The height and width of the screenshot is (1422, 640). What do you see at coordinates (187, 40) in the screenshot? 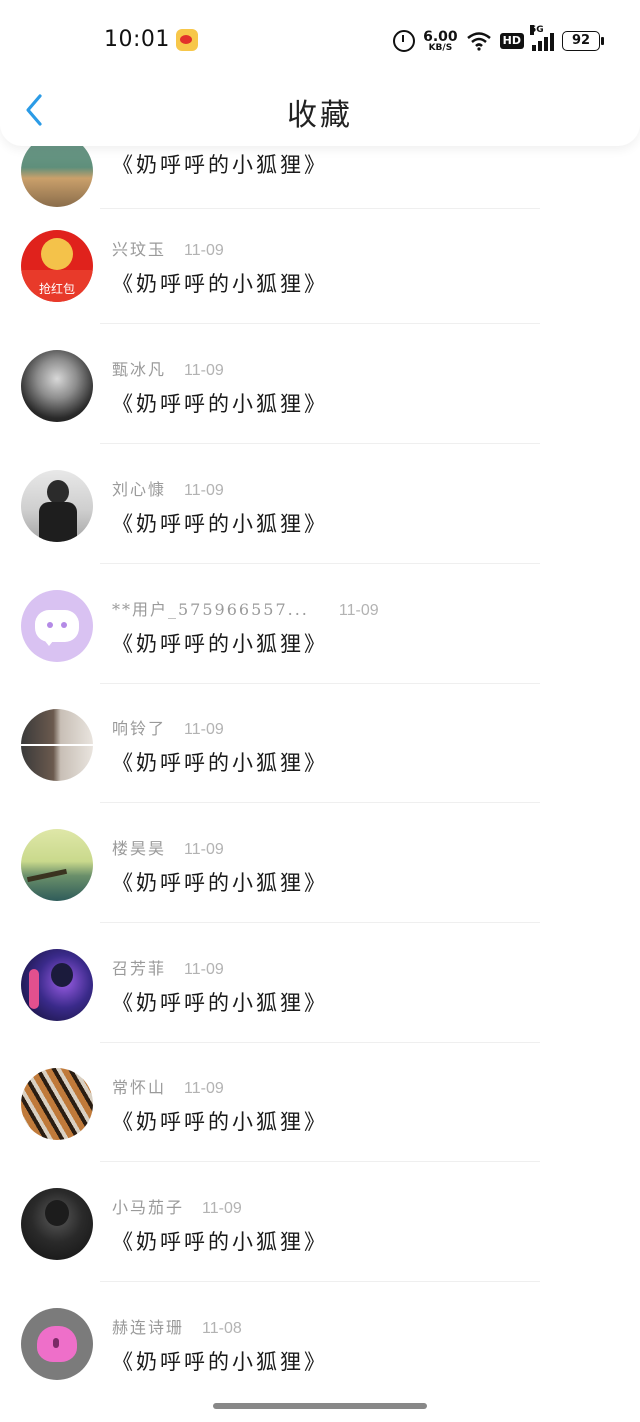
I see `weibo-icon` at bounding box center [187, 40].